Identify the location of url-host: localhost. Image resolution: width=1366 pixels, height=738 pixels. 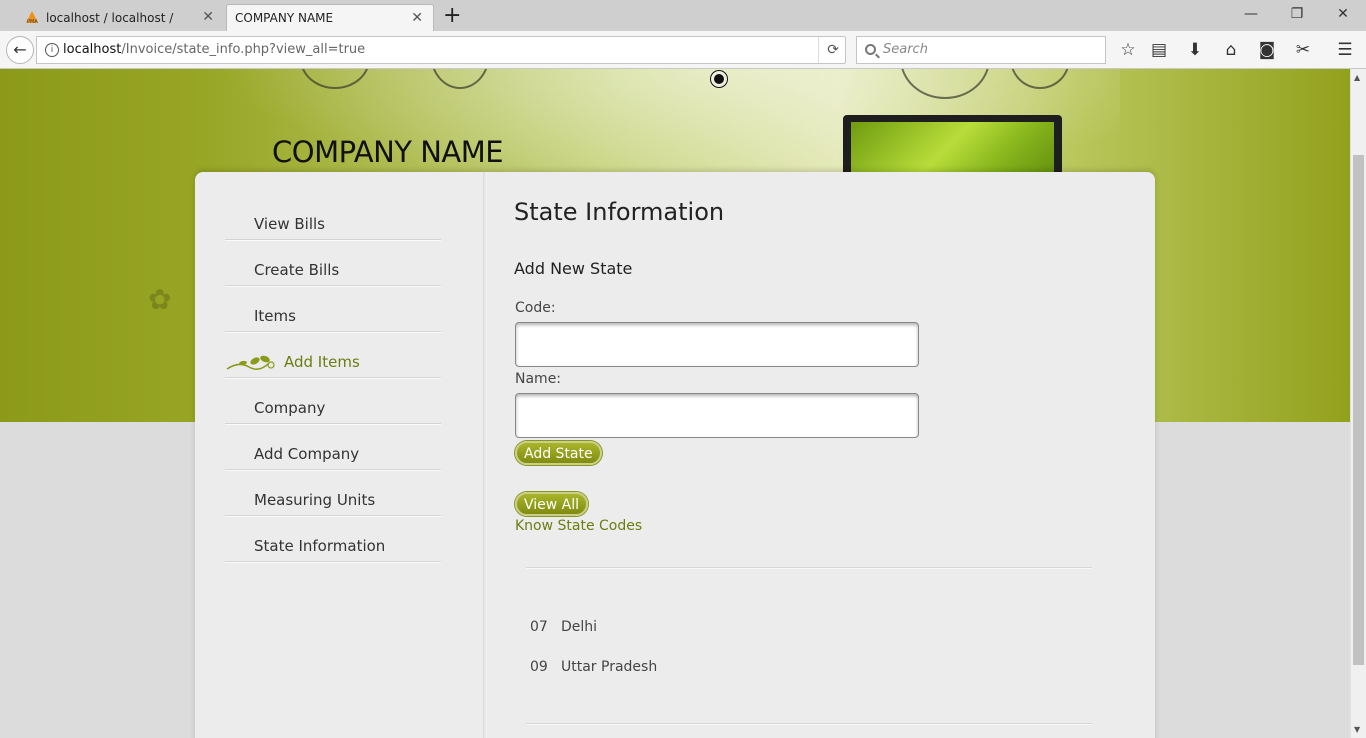
(92, 49).